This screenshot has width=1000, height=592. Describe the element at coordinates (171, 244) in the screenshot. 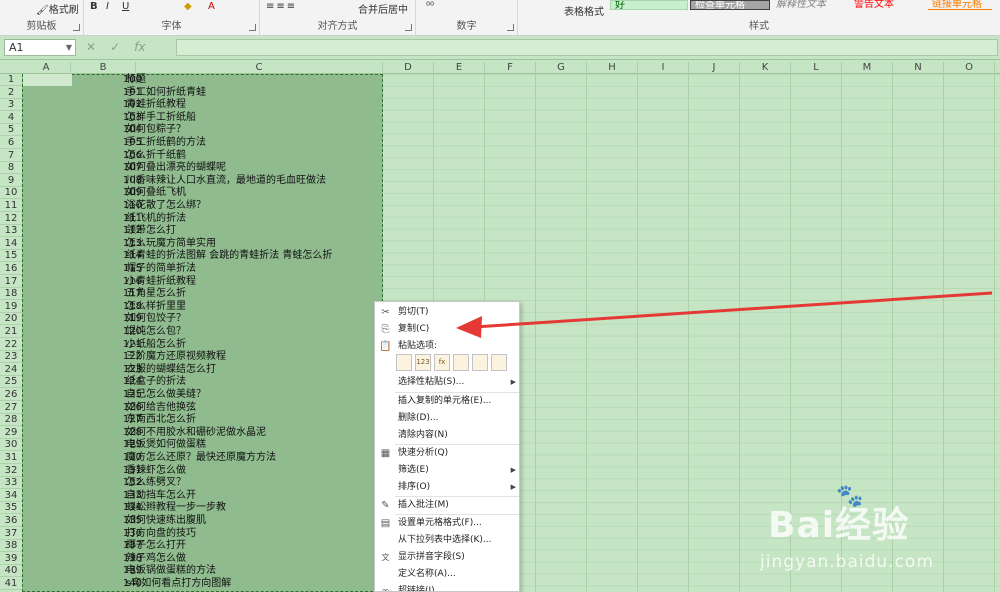

I see `cell-c-value: 怎么玩魔方简单实用` at that location.